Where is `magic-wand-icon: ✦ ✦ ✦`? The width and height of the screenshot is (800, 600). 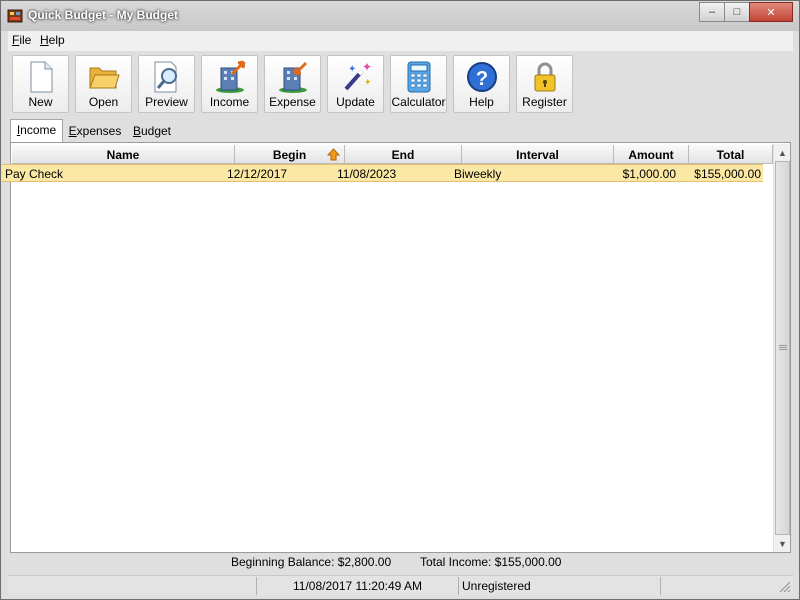
magic-wand-icon: ✦ ✦ ✦ is located at coordinates (358, 75).